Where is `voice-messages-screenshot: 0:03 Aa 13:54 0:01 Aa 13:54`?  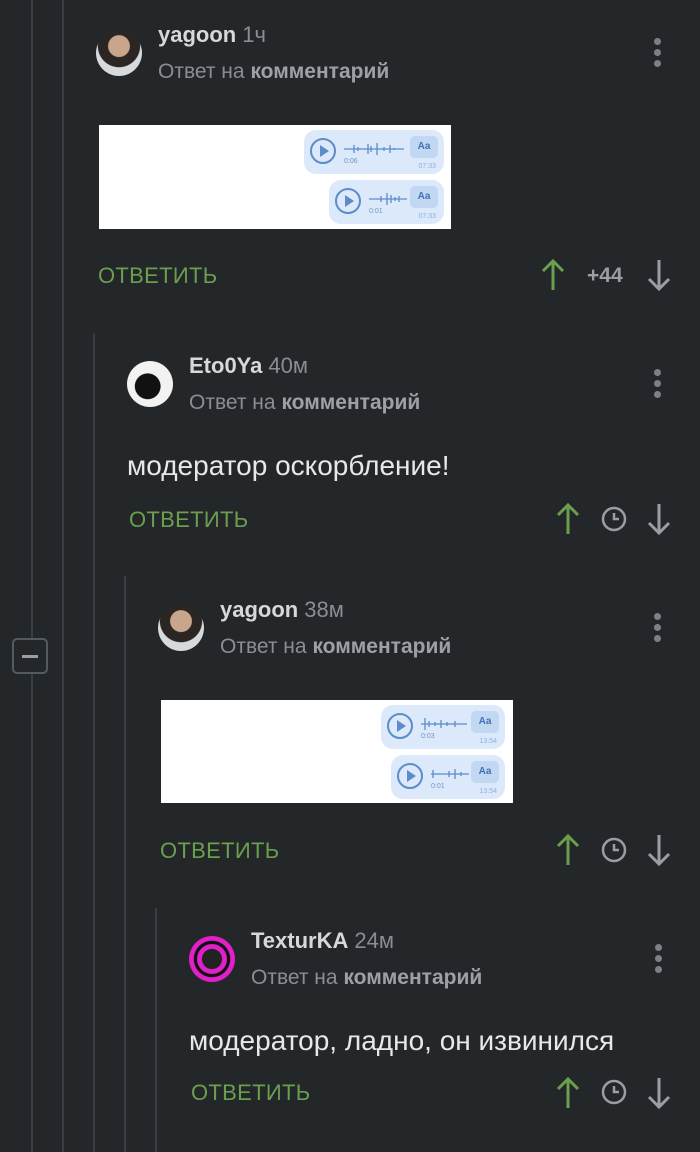 voice-messages-screenshot: 0:03 Aa 13:54 0:01 Aa 13:54 is located at coordinates (337, 751).